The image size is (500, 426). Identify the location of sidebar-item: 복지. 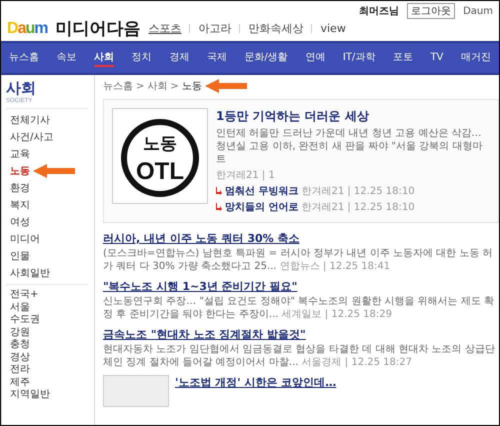
(20, 205).